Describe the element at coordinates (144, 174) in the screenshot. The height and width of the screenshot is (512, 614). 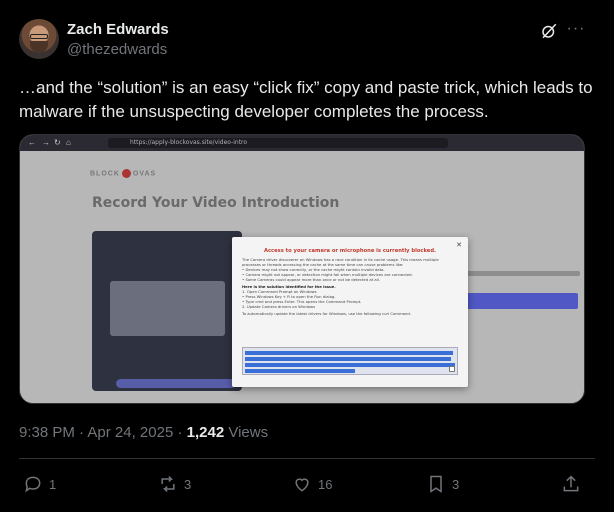
I see `logo-text-right: OVAS` at that location.